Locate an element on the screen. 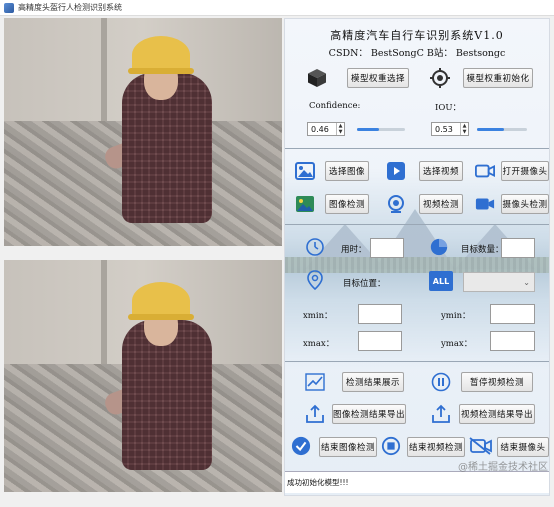 The height and width of the screenshot is (507, 554). iou-label: IOU： is located at coordinates (448, 108).